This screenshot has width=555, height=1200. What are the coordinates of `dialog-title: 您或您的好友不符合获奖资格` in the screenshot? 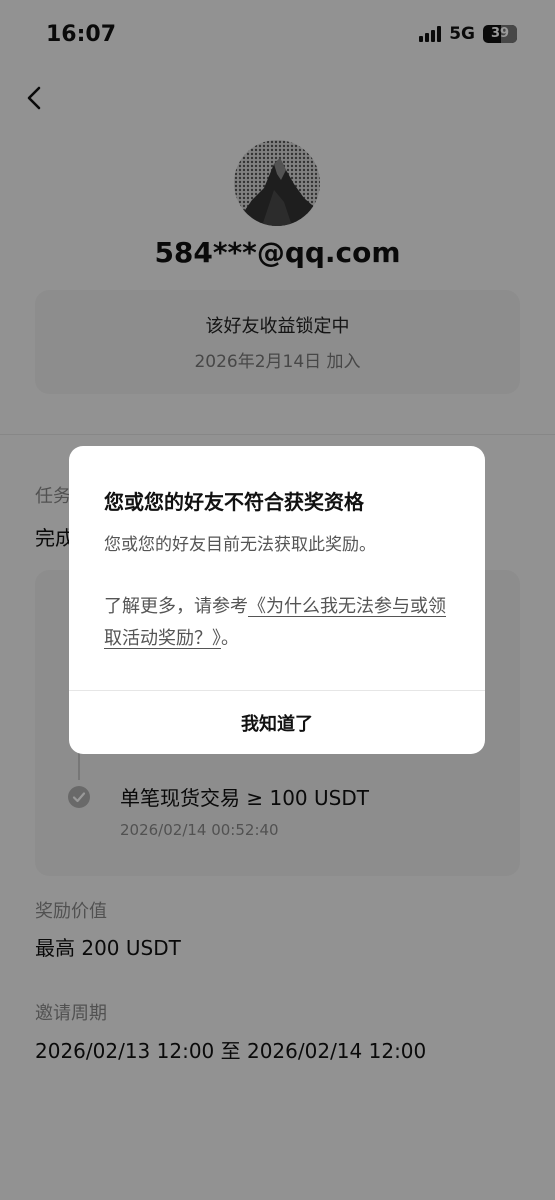 It's located at (234, 502).